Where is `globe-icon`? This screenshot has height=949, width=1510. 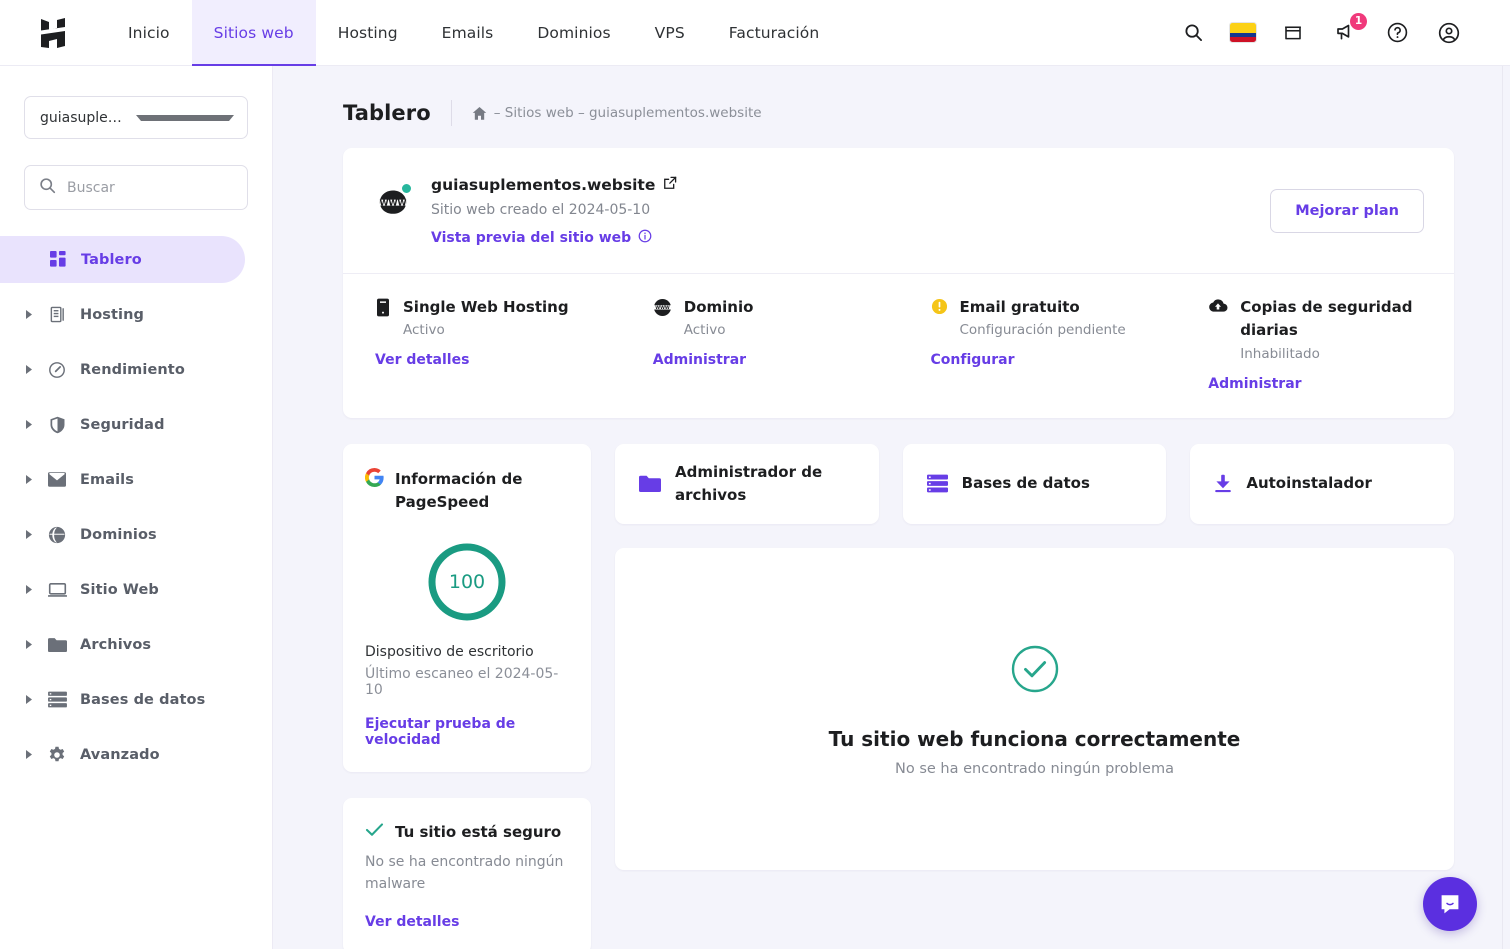 globe-icon is located at coordinates (57, 535).